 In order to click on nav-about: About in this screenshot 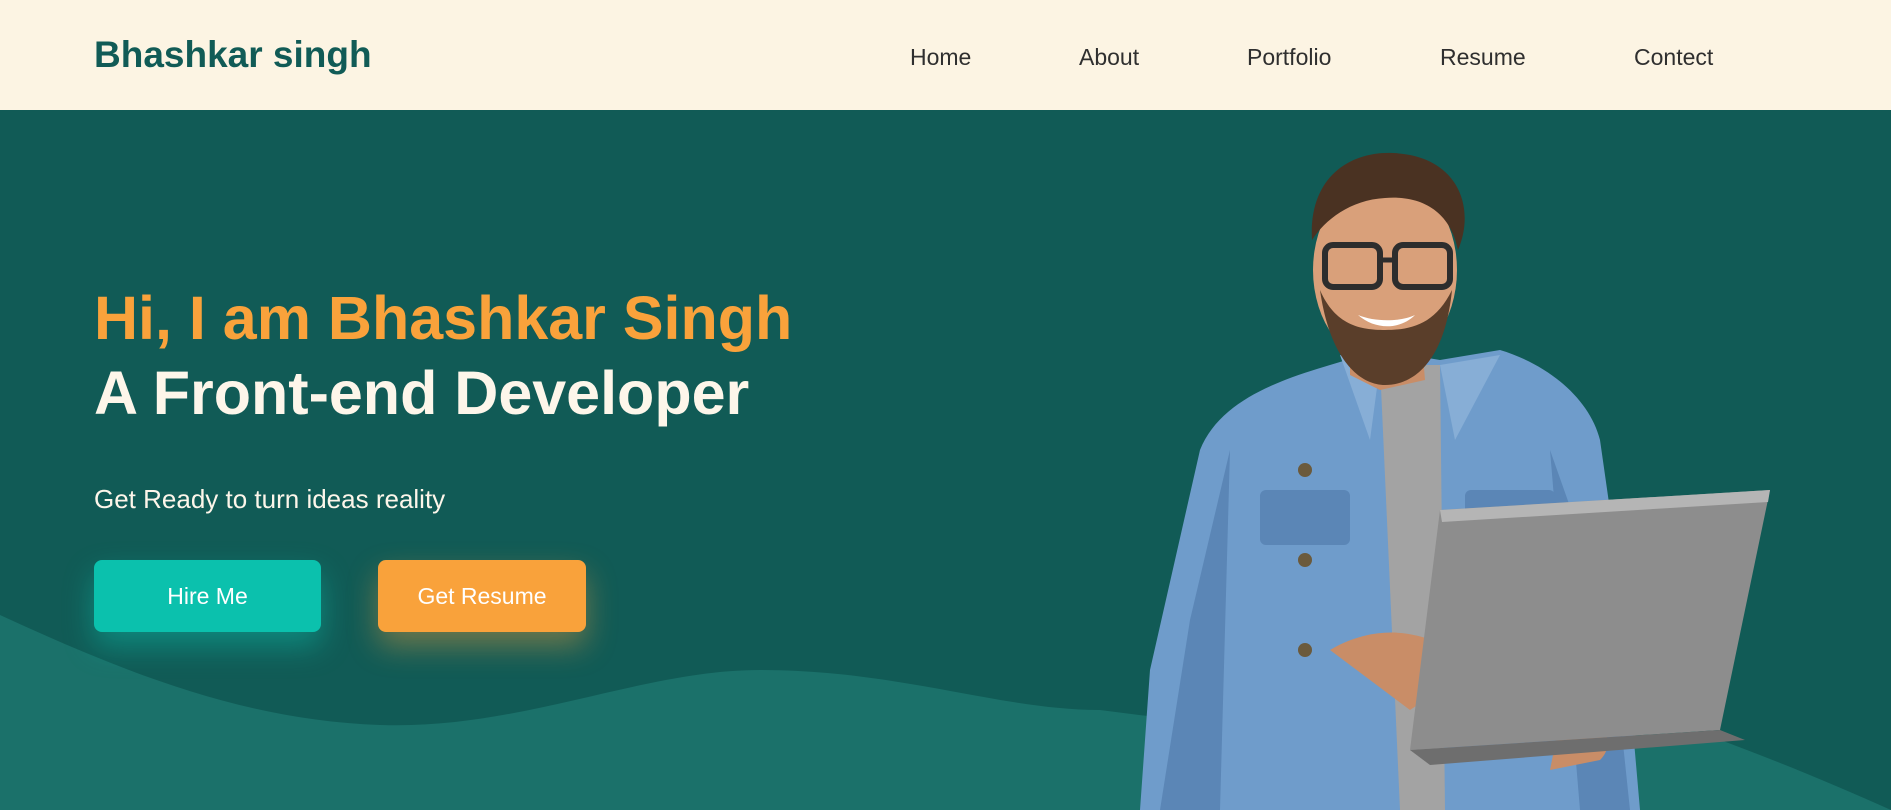, I will do `click(1109, 57)`.